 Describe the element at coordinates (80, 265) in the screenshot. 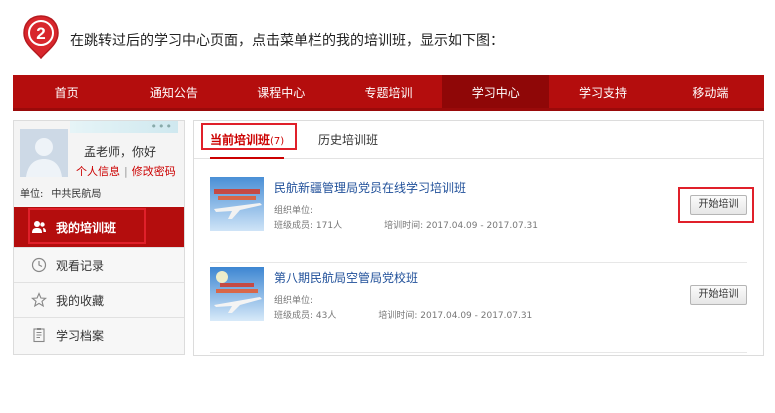

I see `sidebar-item-label: 观看记录` at that location.